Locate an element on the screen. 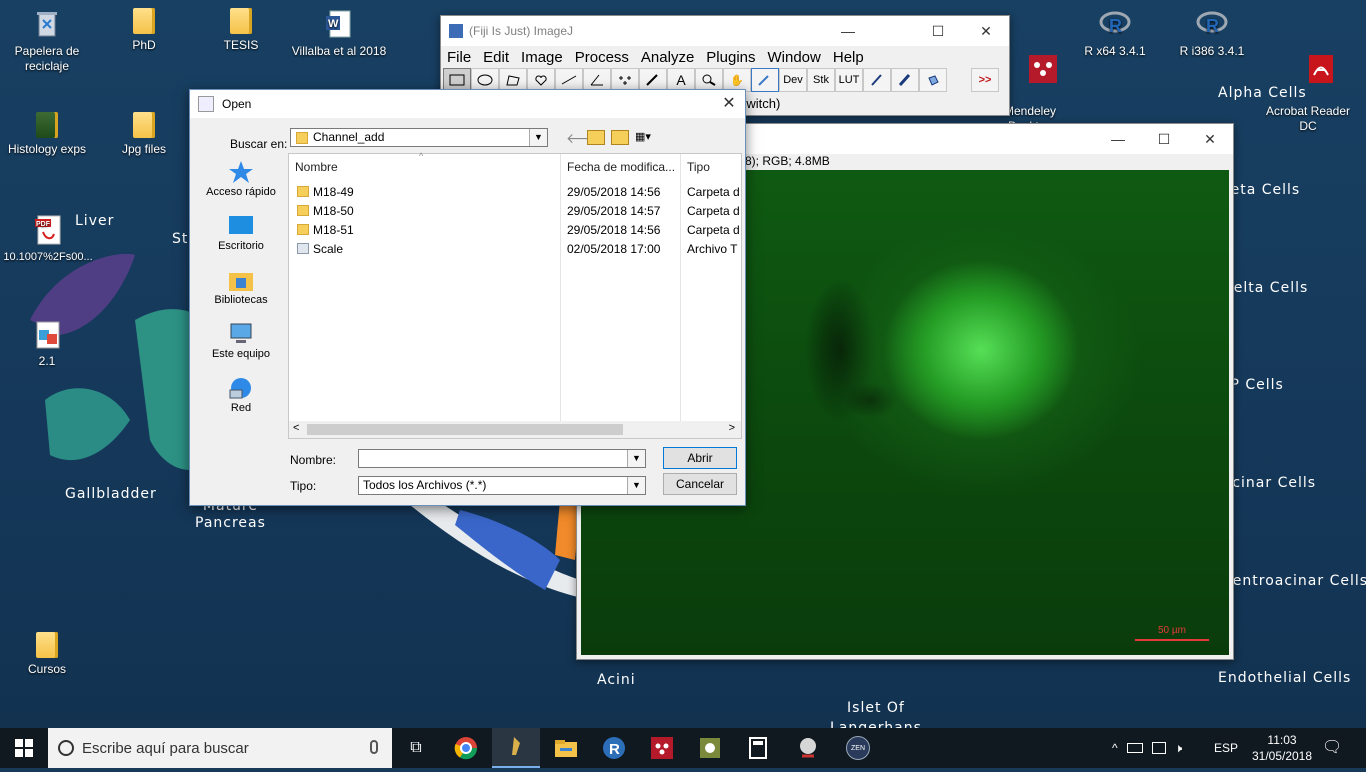 This screenshot has height=772, width=1366. wallpaper-label-partial: St is located at coordinates (180, 239).